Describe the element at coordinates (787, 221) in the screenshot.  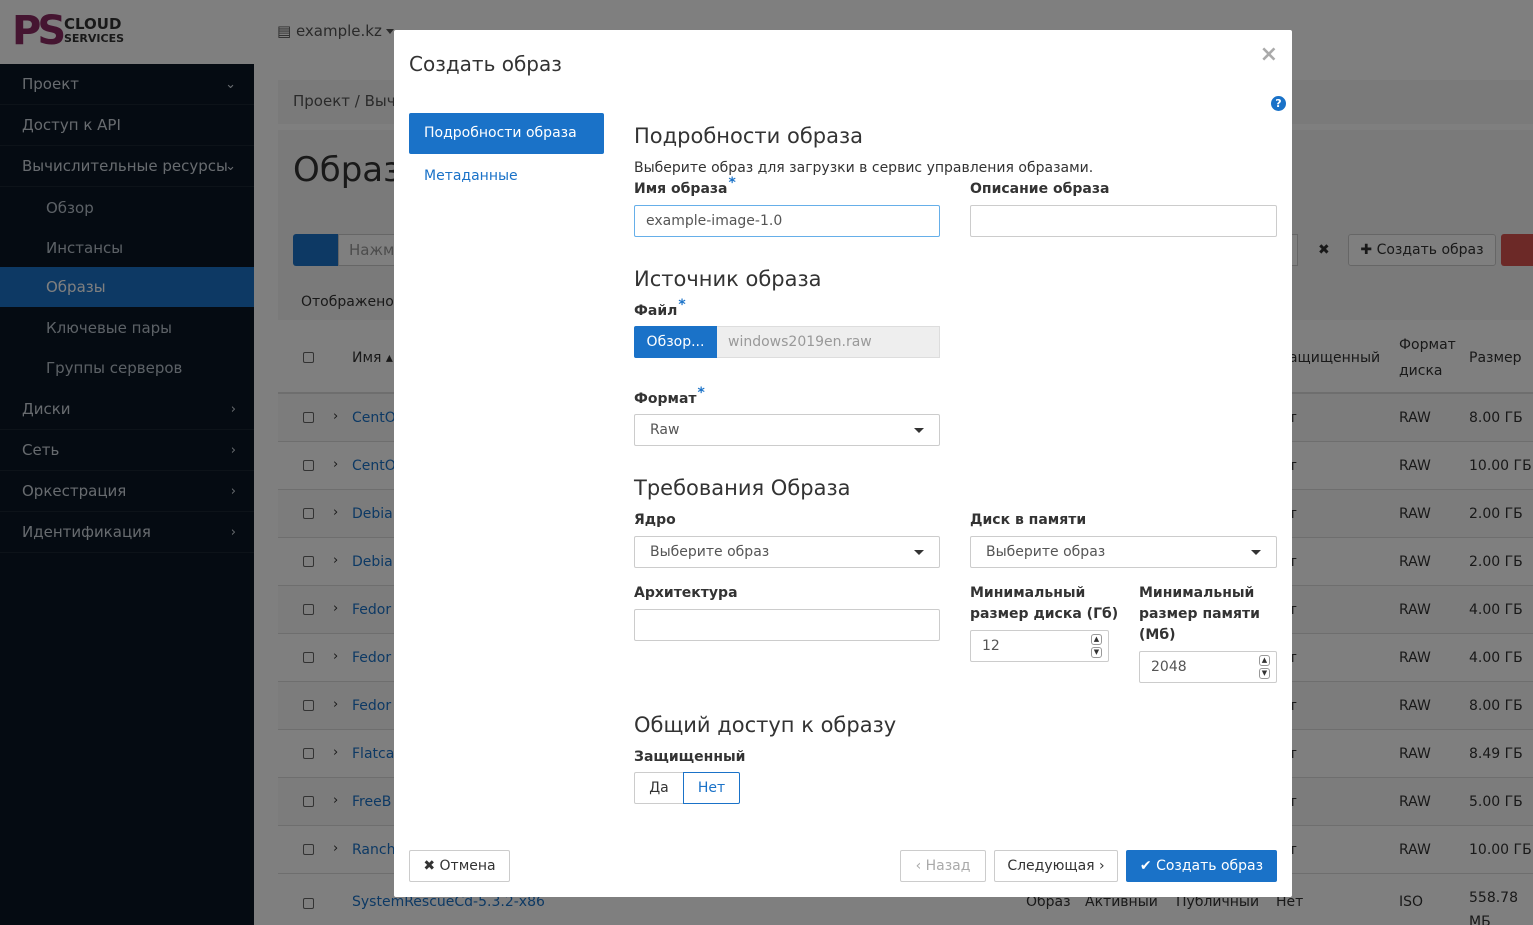
I see `image-name-input: example-image-1.0` at that location.